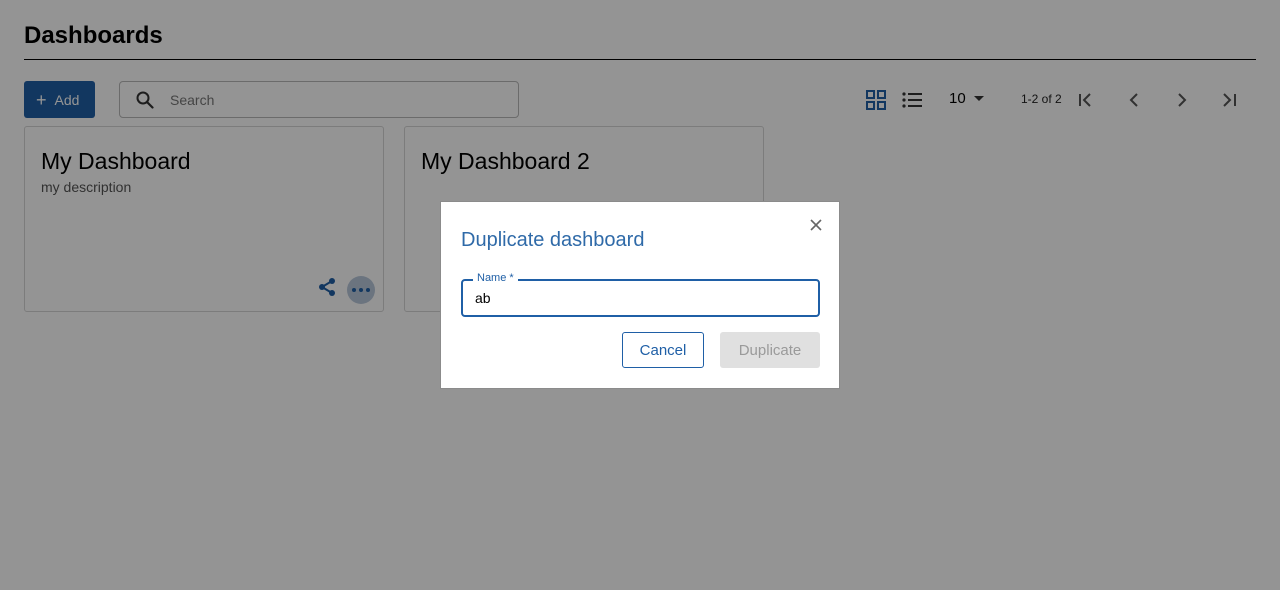 Image resolution: width=1280 pixels, height=590 pixels. I want to click on name-field: Name *, so click(640, 294).